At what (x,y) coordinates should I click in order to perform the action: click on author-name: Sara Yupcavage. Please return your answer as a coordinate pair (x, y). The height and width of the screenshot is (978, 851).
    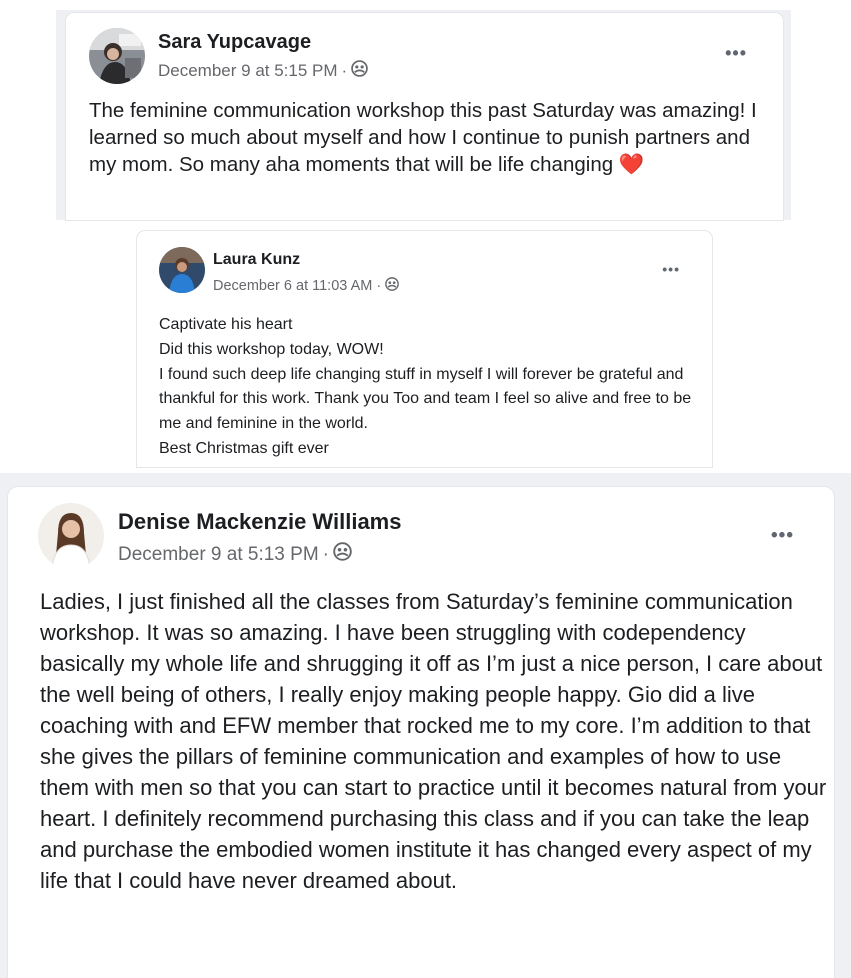
    Looking at the image, I should click on (234, 42).